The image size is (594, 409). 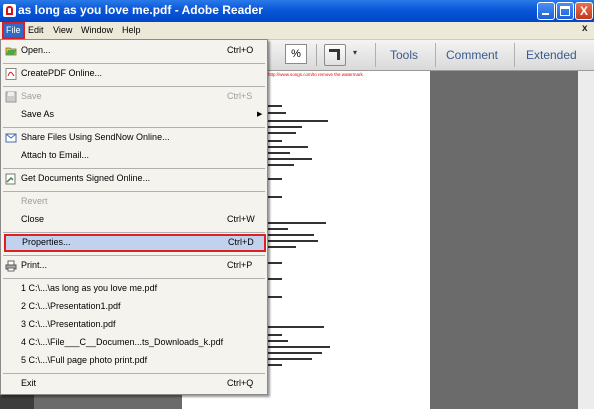 What do you see at coordinates (134, 361) in the screenshot?
I see `menu-item-recent-5: 5 C:\...\Full page photo print.pdf` at bounding box center [134, 361].